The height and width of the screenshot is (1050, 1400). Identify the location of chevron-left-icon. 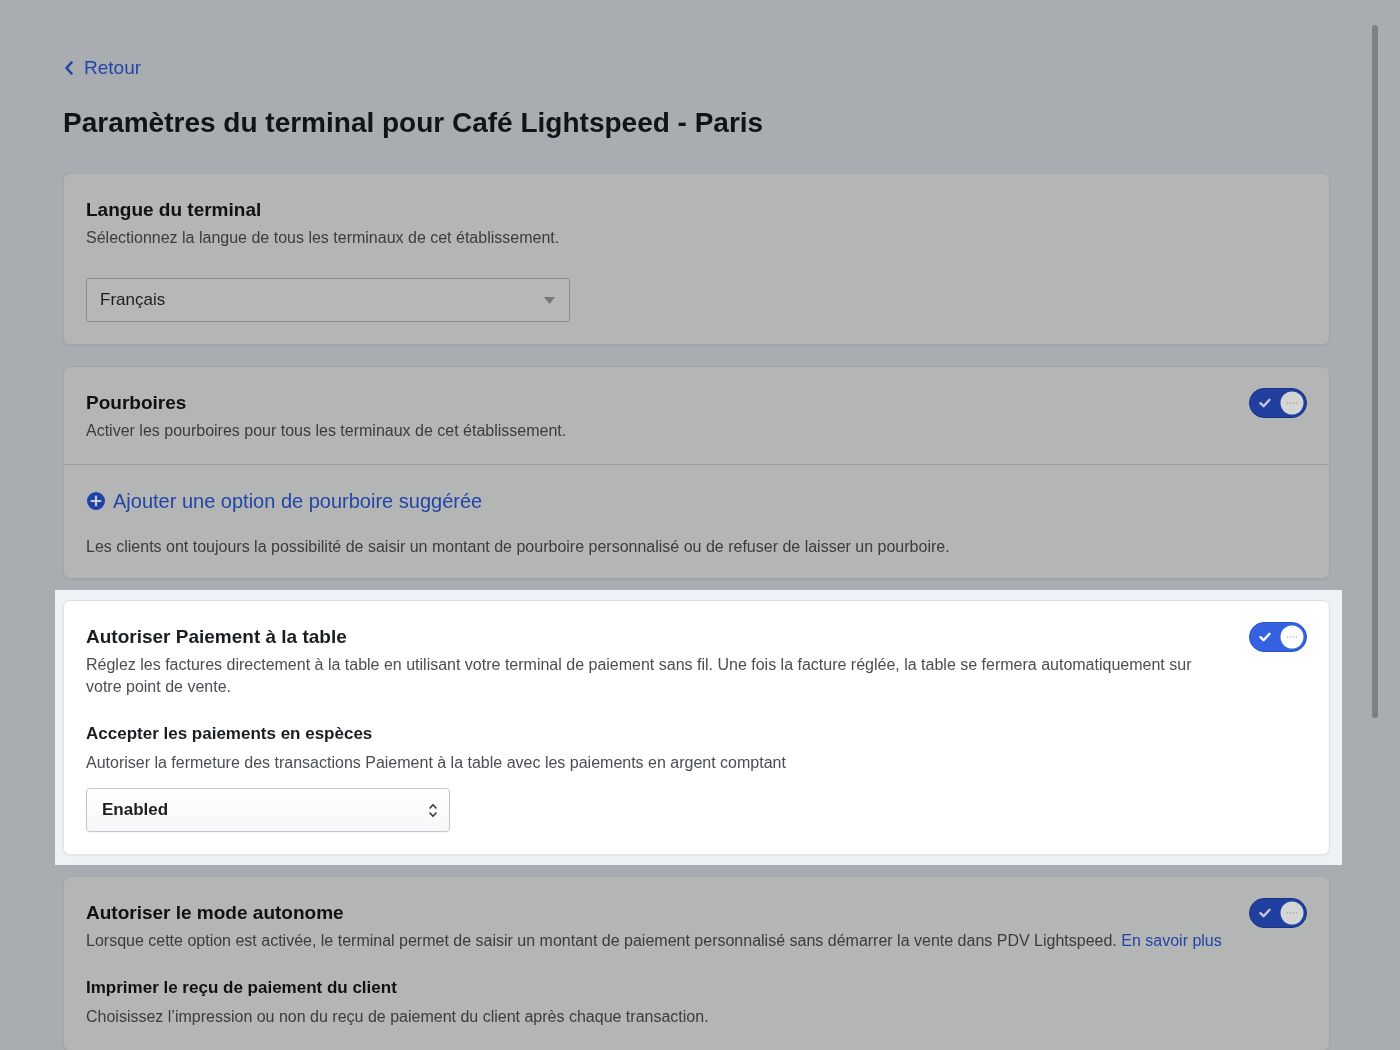
(69, 68).